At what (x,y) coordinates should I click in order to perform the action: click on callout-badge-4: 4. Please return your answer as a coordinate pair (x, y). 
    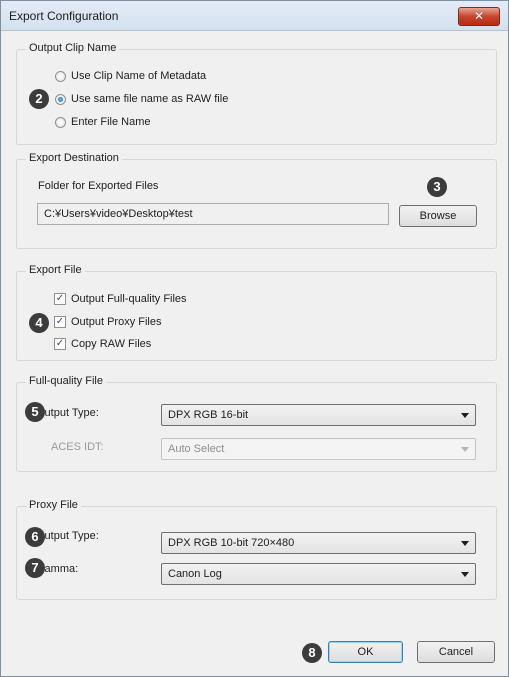
    Looking at the image, I should click on (39, 323).